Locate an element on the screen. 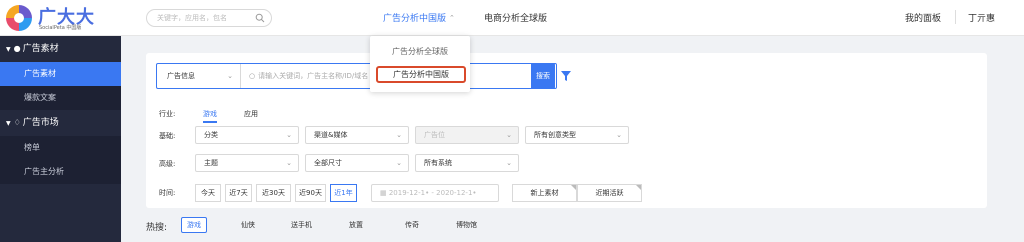 The height and width of the screenshot is (242, 1024). main-search-box: 广告信息 ⌄ ○ 请输入关键词，广告主名称/ID/域名 is located at coordinates (356, 76).